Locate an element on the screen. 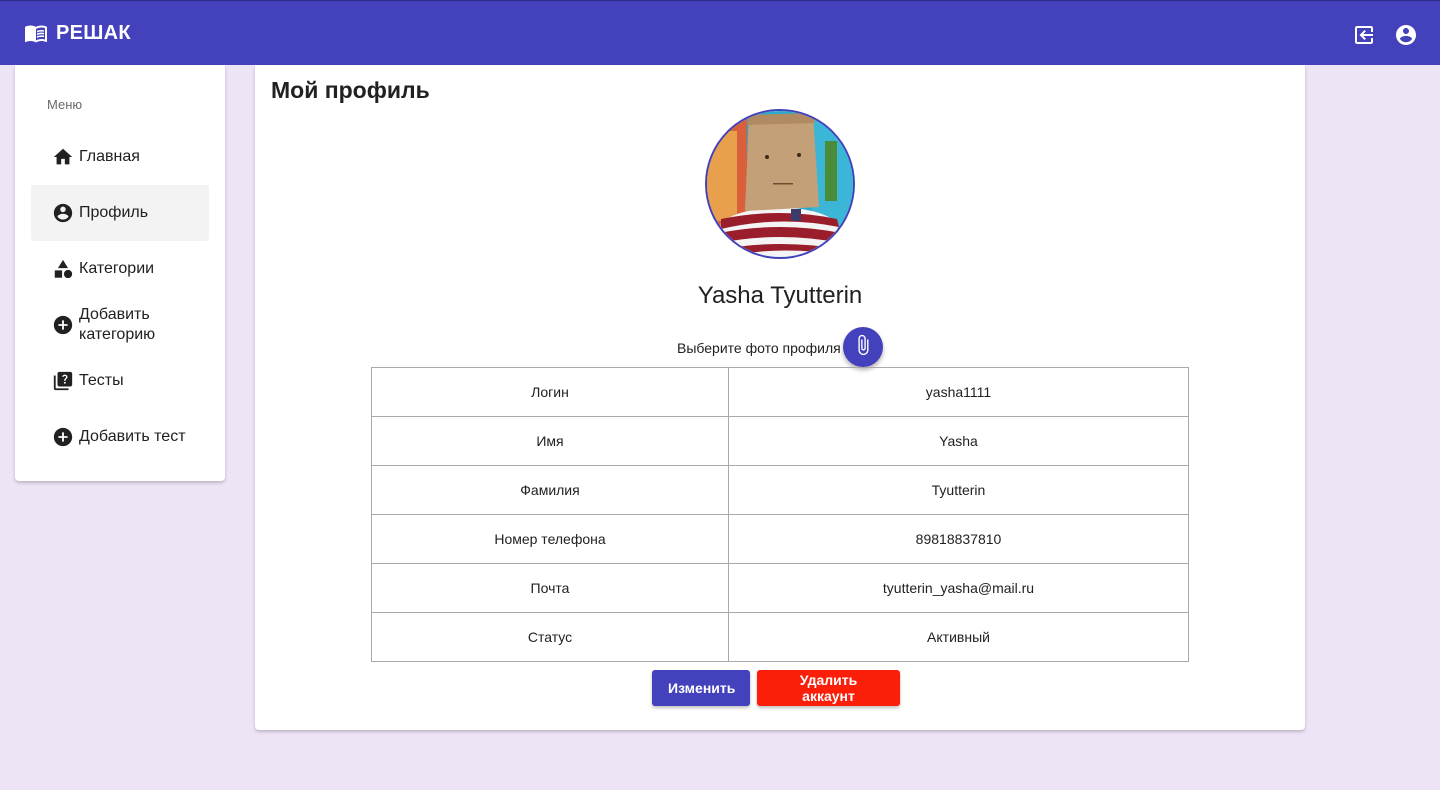 This screenshot has height=790, width=1440. sidebar-item-label: Тесты is located at coordinates (101, 380).